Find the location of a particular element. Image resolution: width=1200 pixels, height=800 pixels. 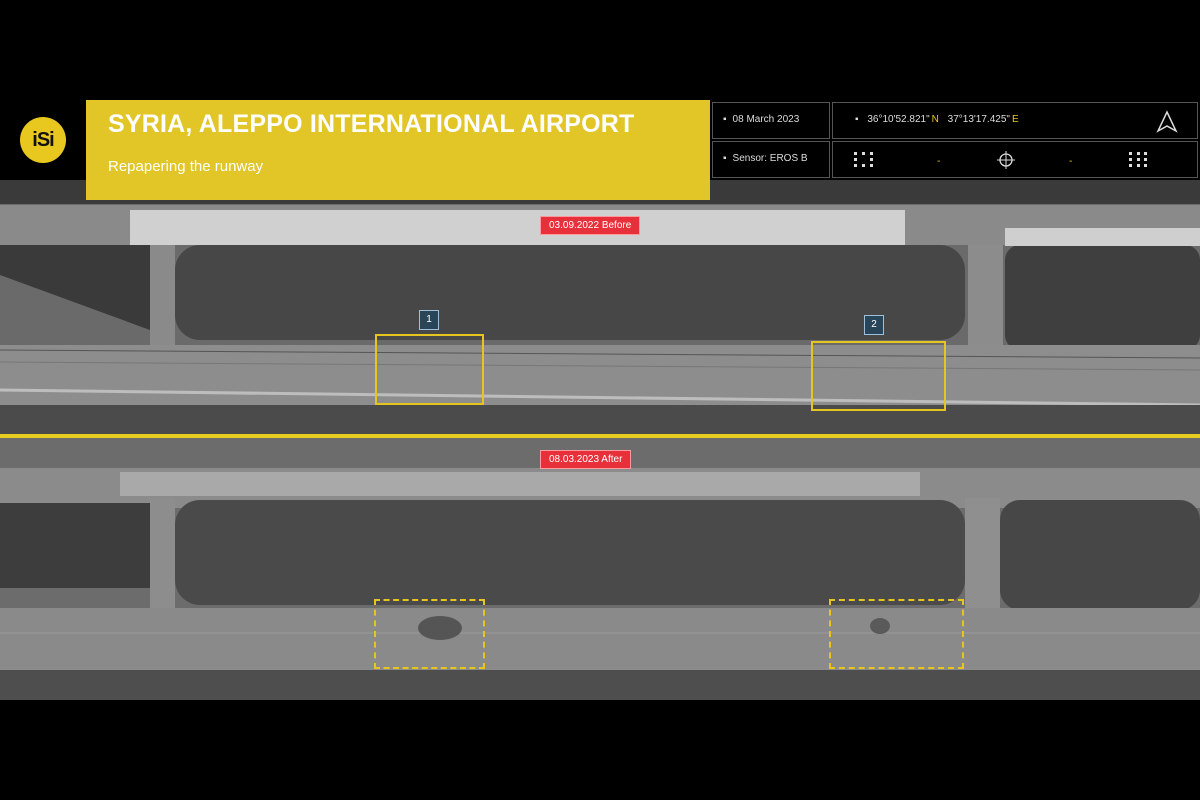

page-subtitle: Repapering the runway is located at coordinates (186, 166).